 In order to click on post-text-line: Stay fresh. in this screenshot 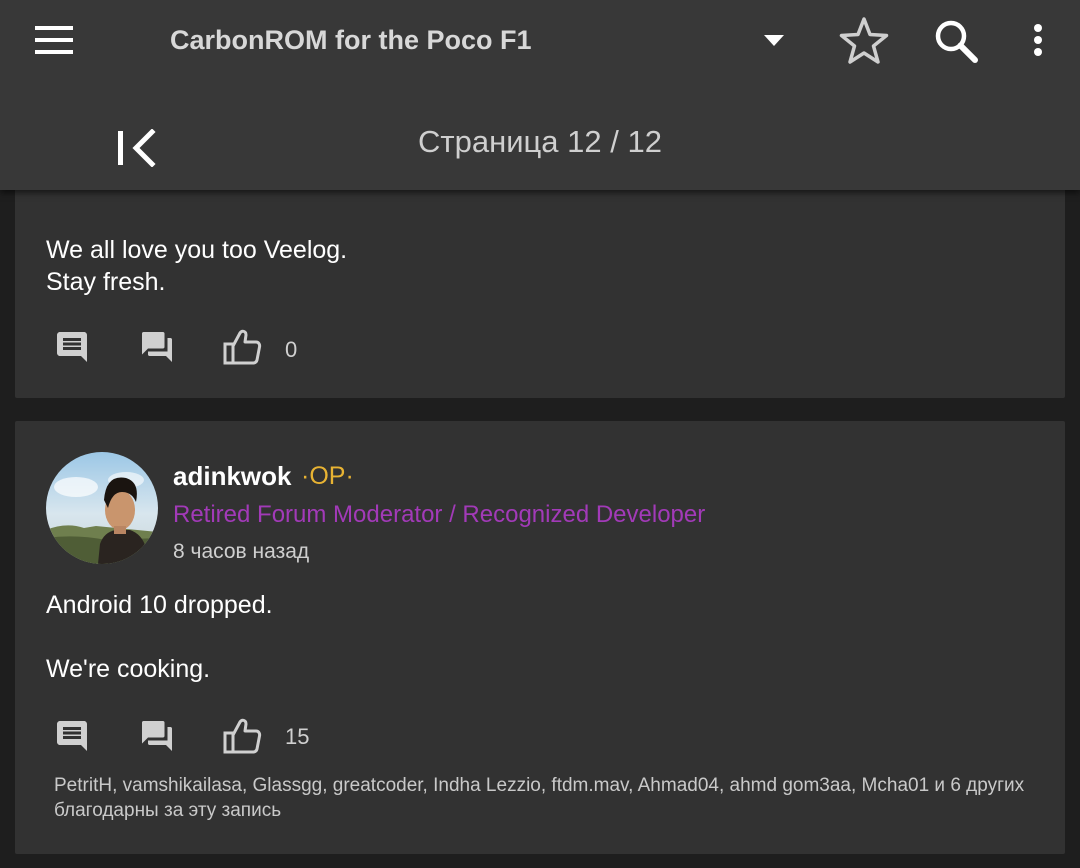, I will do `click(106, 282)`.